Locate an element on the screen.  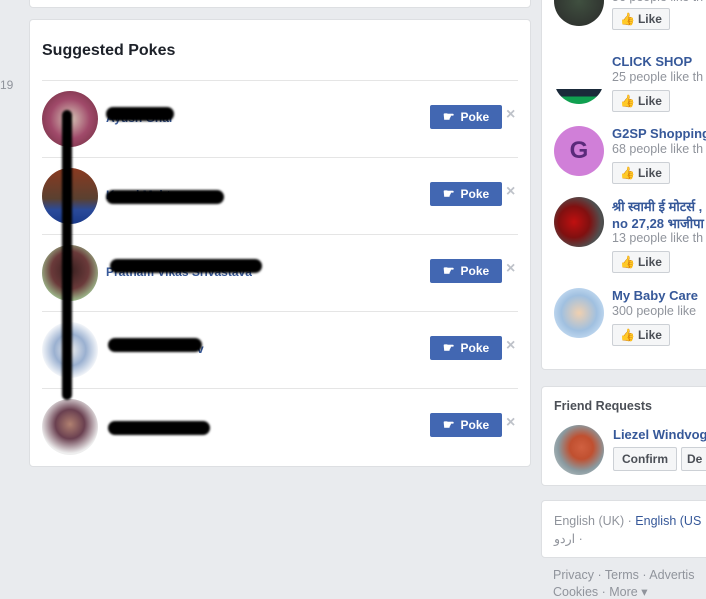
page-likes: 300 people like is located at coordinates (654, 311).